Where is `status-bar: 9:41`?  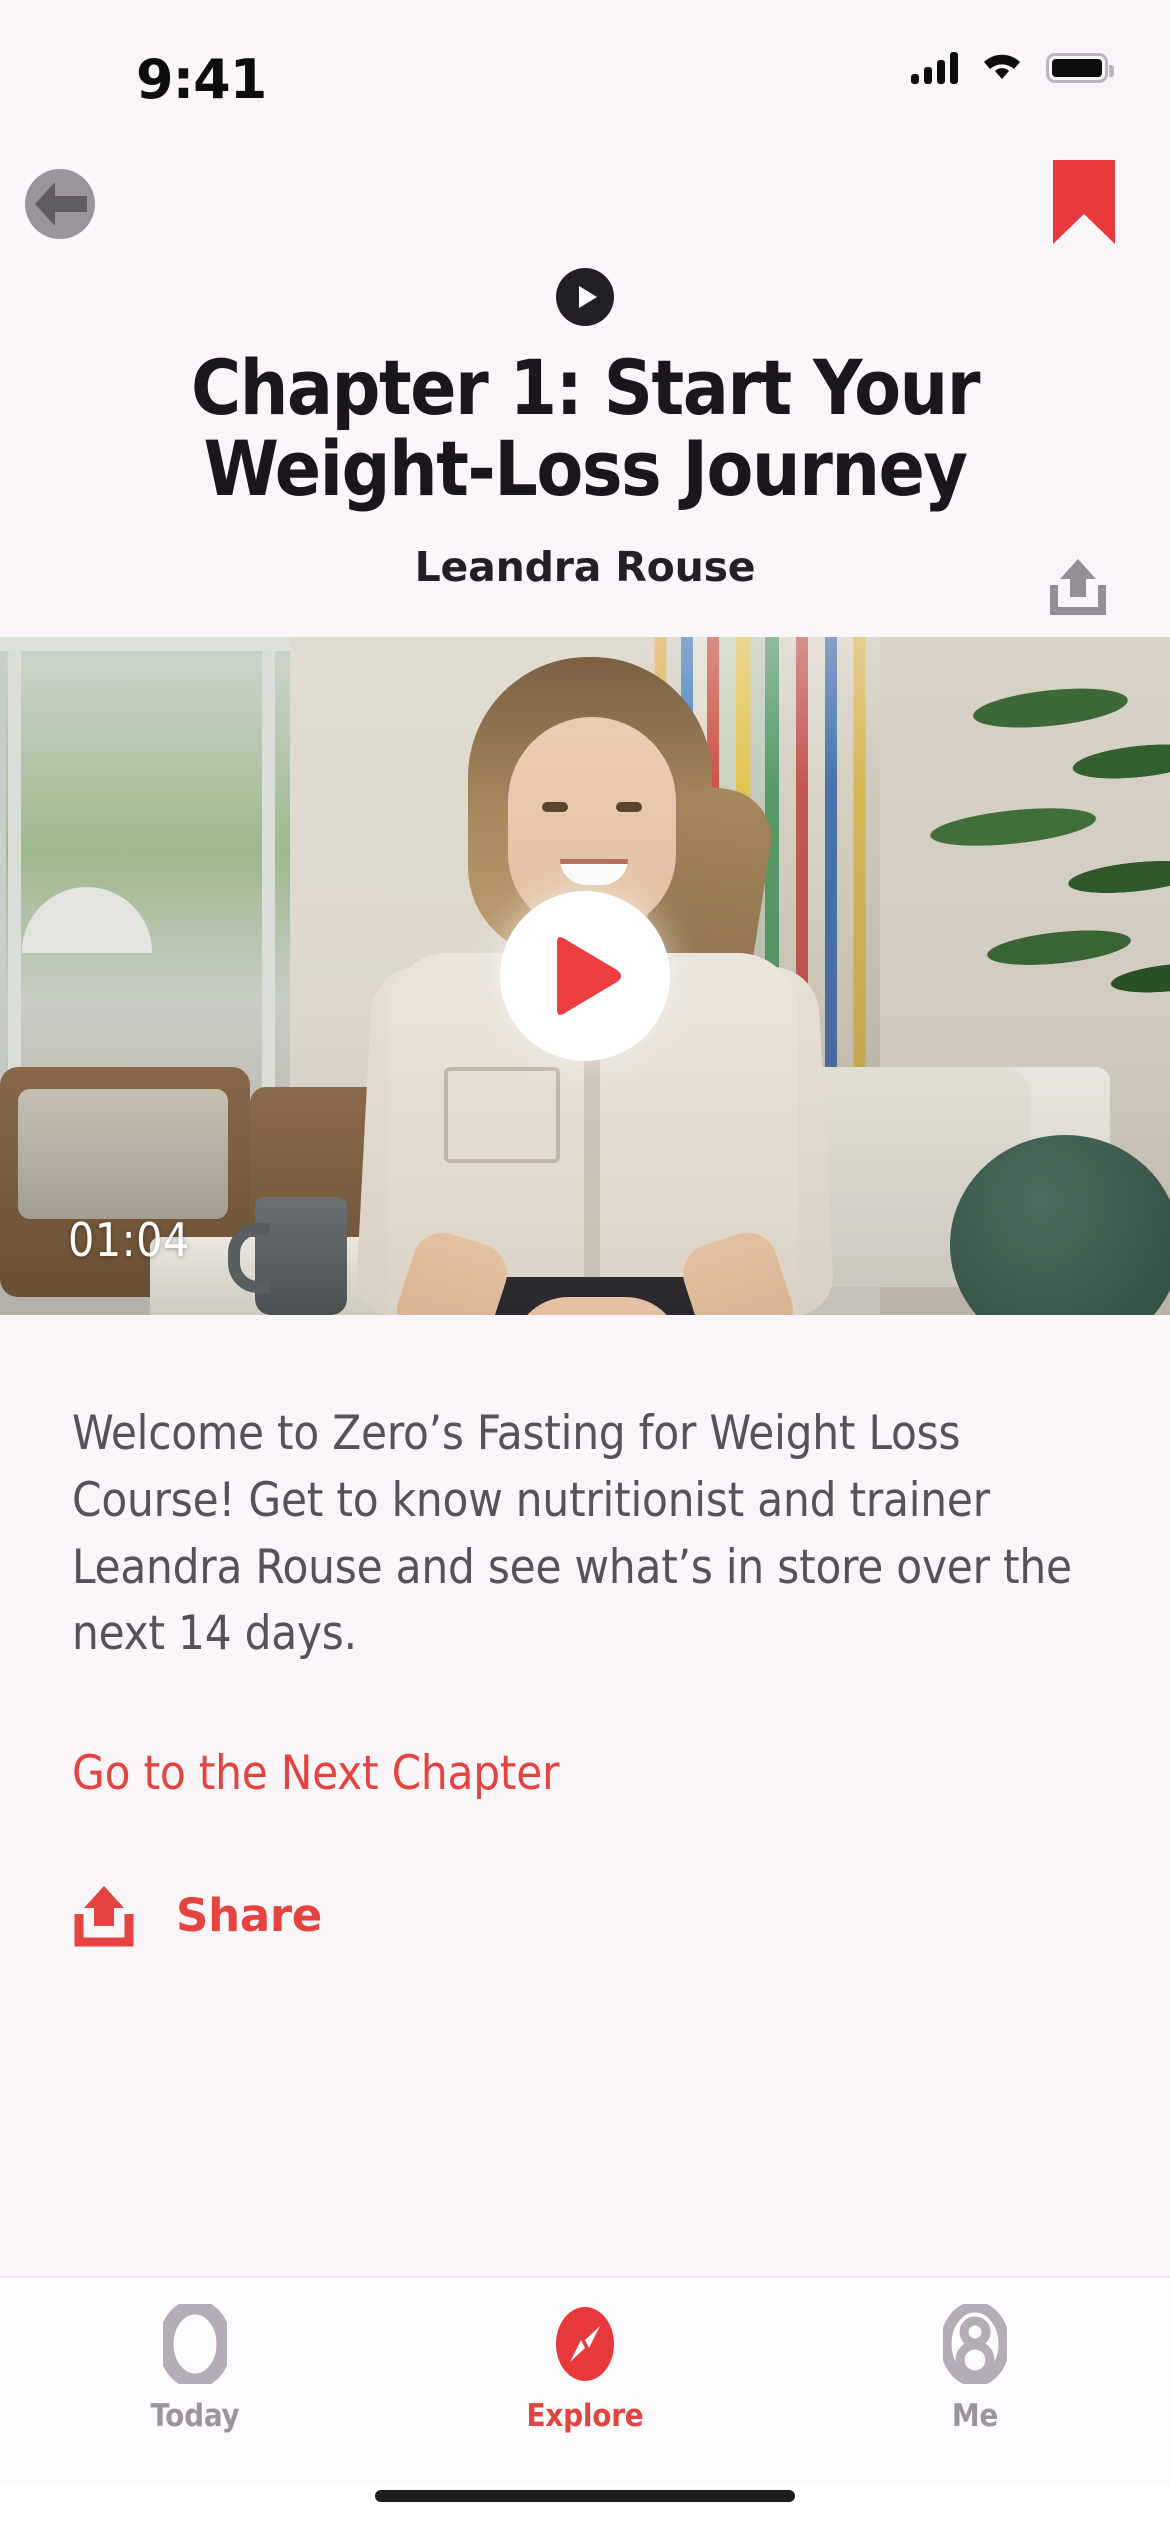 status-bar: 9:41 is located at coordinates (585, 75).